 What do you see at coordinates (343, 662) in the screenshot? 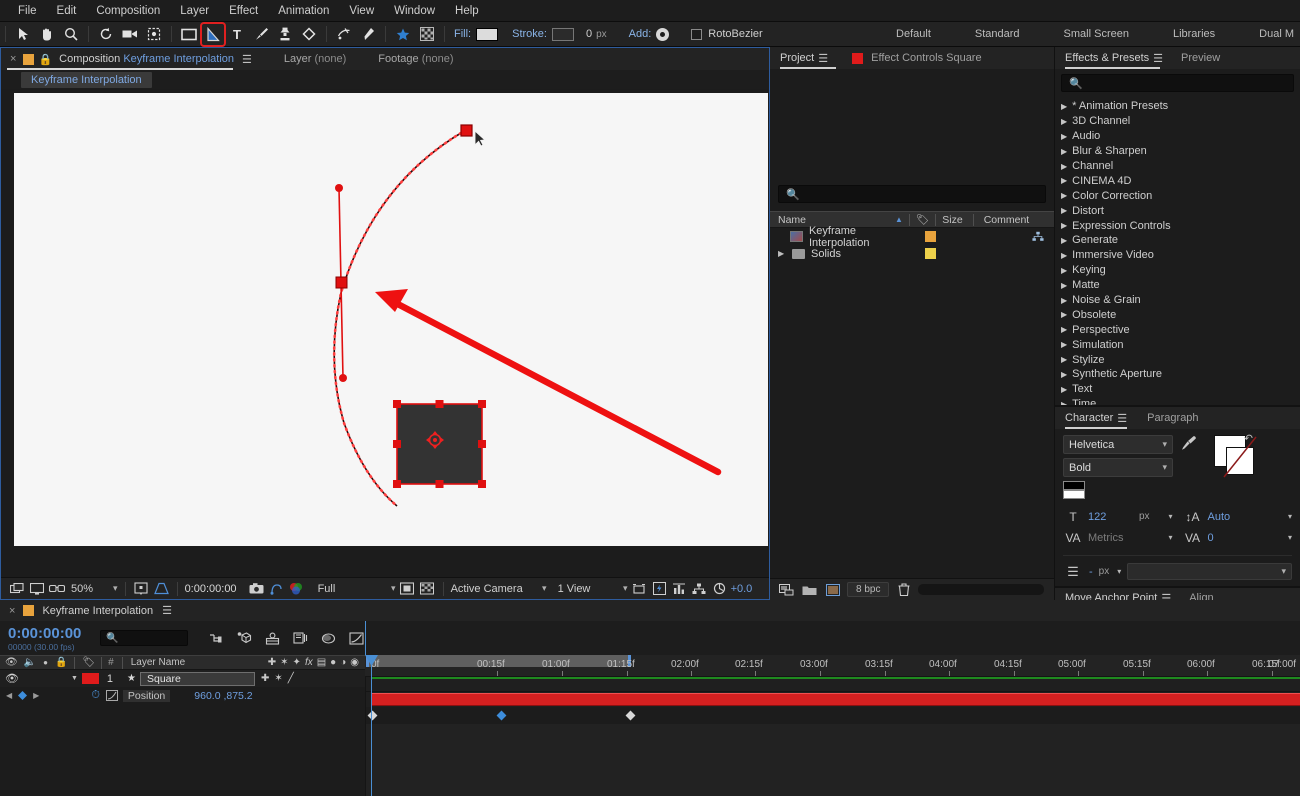
I see `adjustment-switch-icon: ◑` at bounding box center [343, 662].